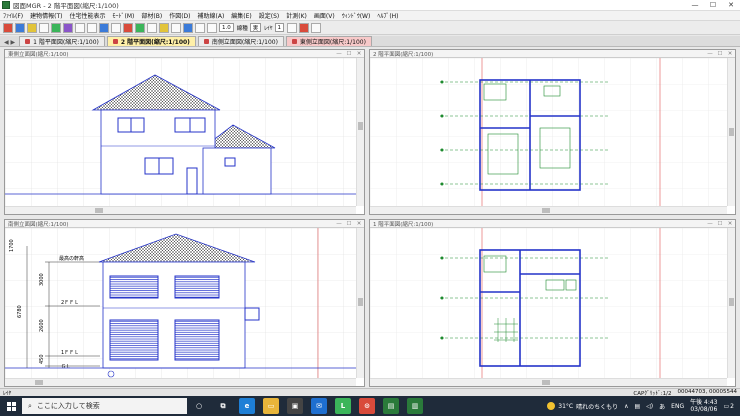 The image size is (740, 416). What do you see at coordinates (240, 41) in the screenshot?
I see `tab-south-elevation: 南側立面図(縮尺:1/100)` at bounding box center [240, 41].